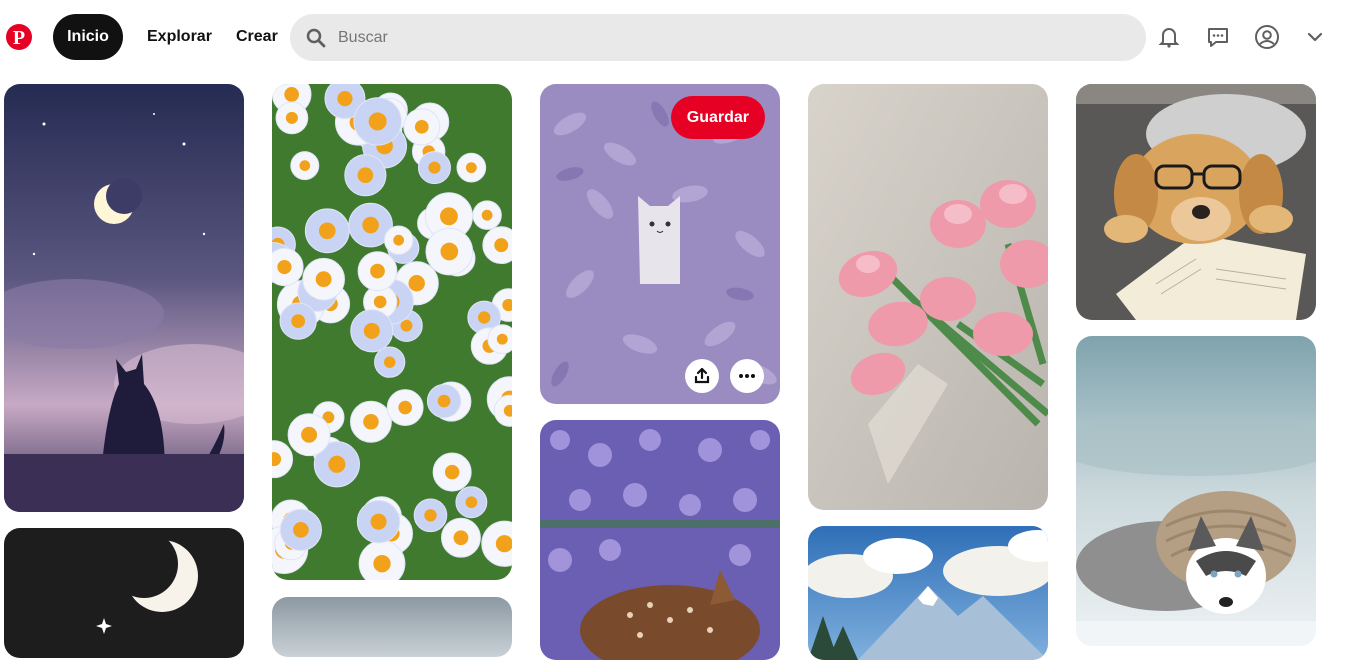 The height and width of the screenshot is (660, 1346). Describe the element at coordinates (1218, 37) in the screenshot. I see `chat-icon` at that location.